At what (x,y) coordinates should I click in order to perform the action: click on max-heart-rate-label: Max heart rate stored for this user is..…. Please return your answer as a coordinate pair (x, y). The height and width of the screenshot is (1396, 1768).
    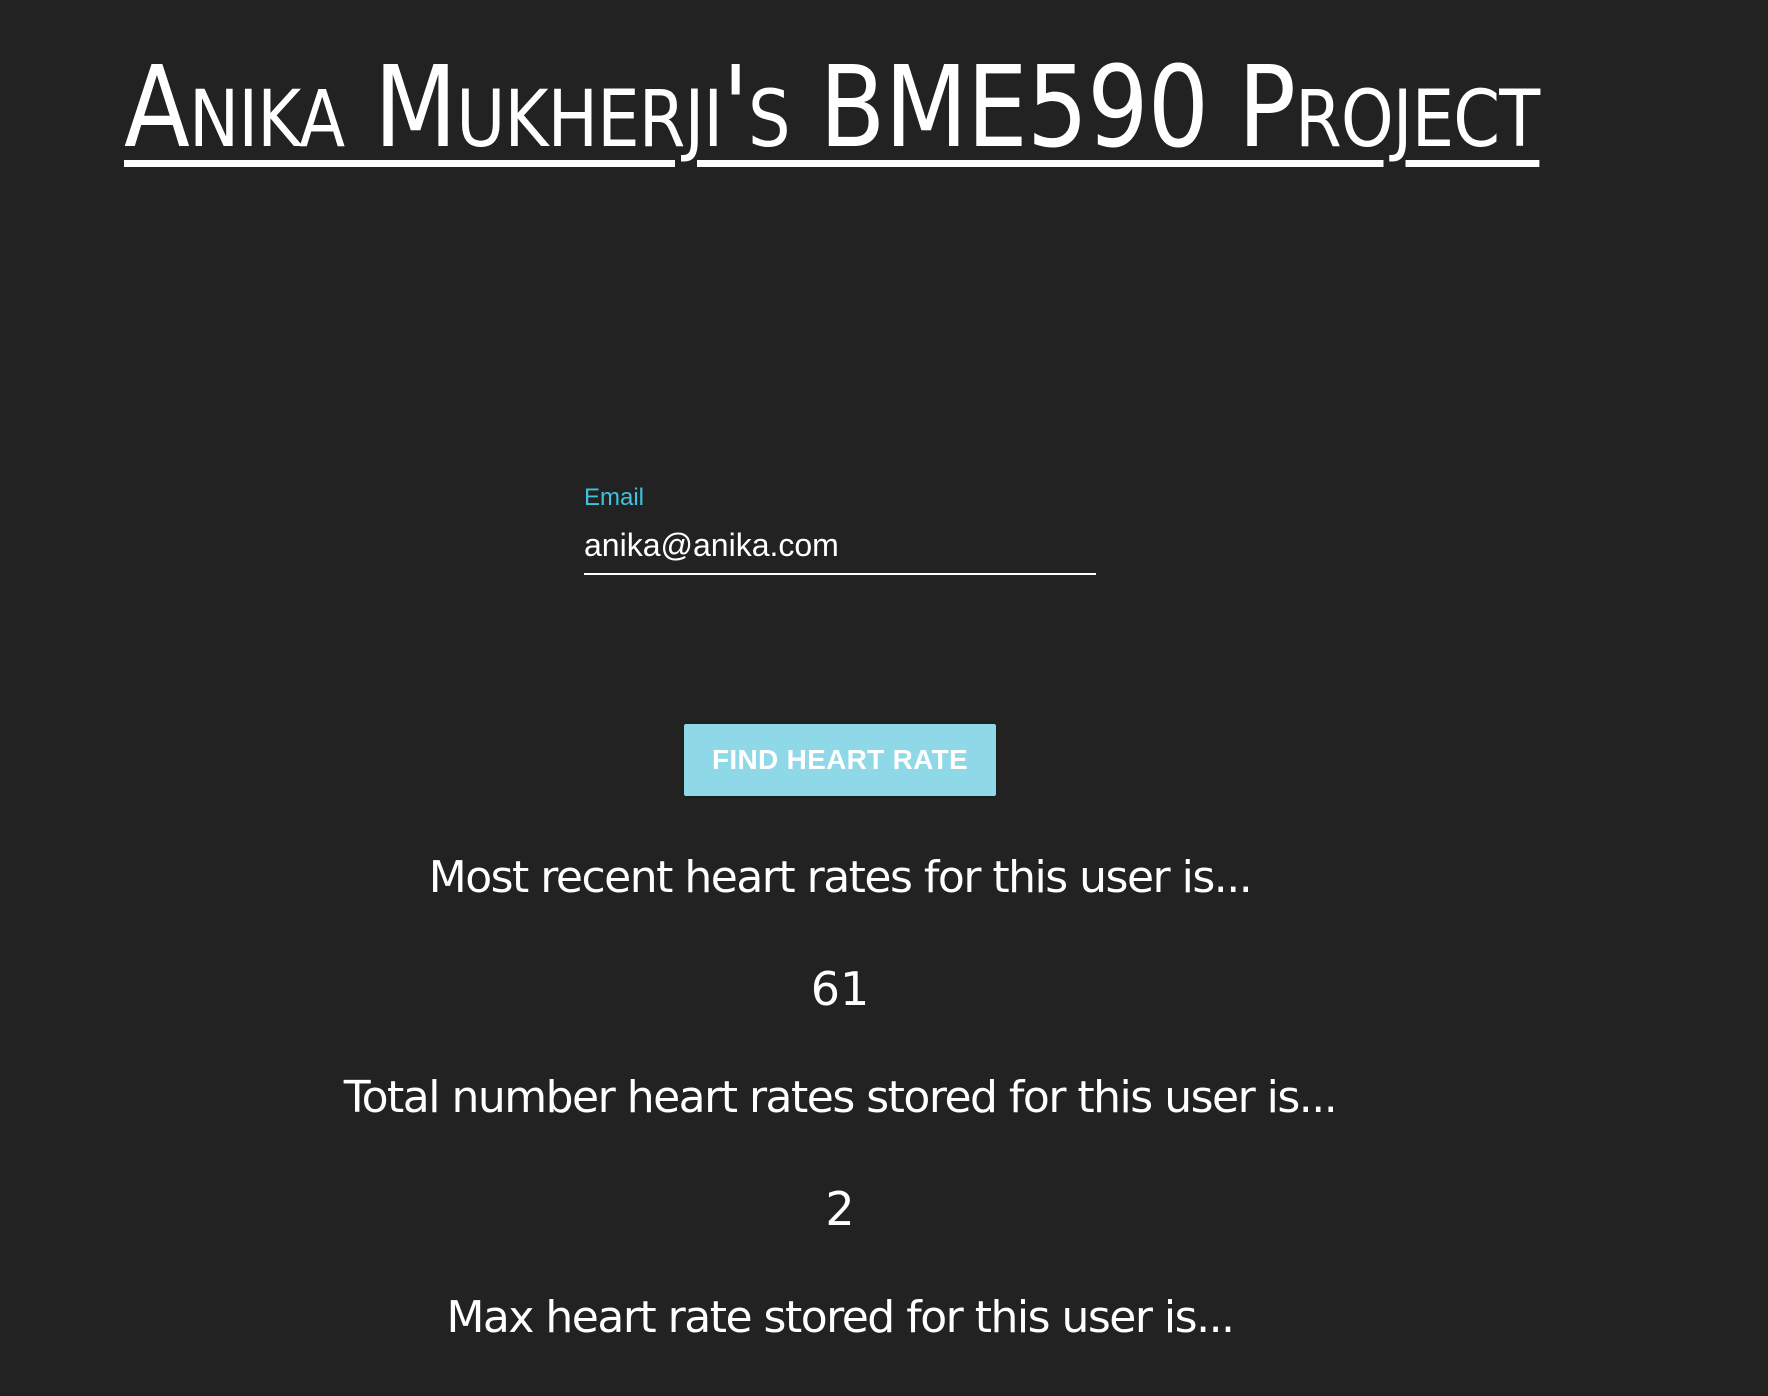
    Looking at the image, I should click on (840, 1317).